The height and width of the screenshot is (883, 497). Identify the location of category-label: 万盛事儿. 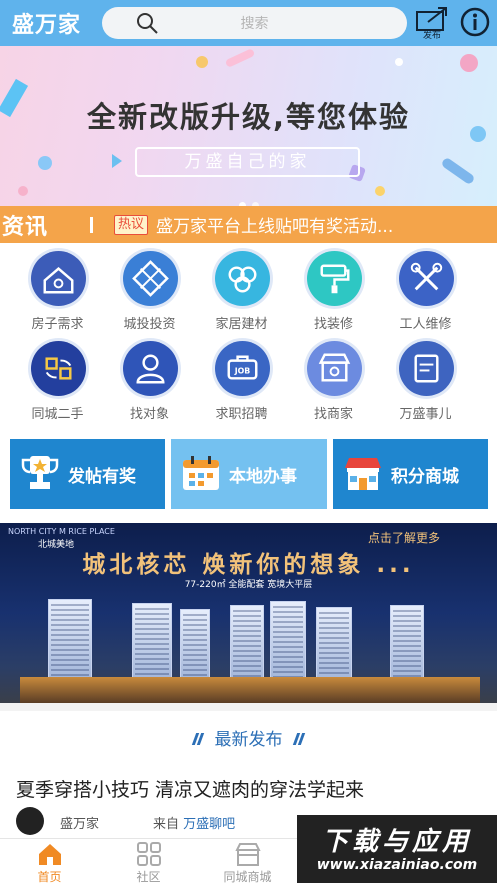
(425, 414).